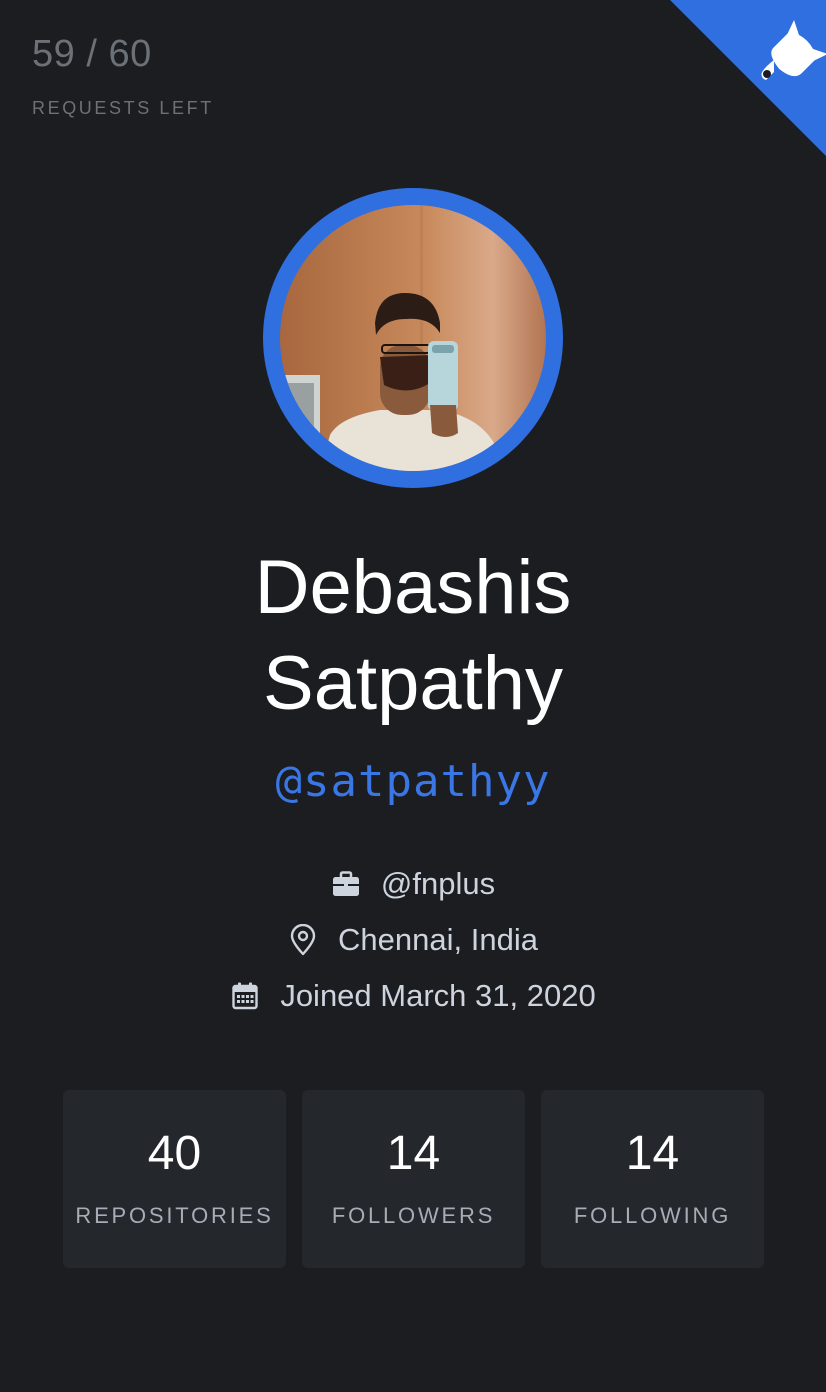 The height and width of the screenshot is (1392, 826). Describe the element at coordinates (346, 884) in the screenshot. I see `briefcase-icon` at that location.